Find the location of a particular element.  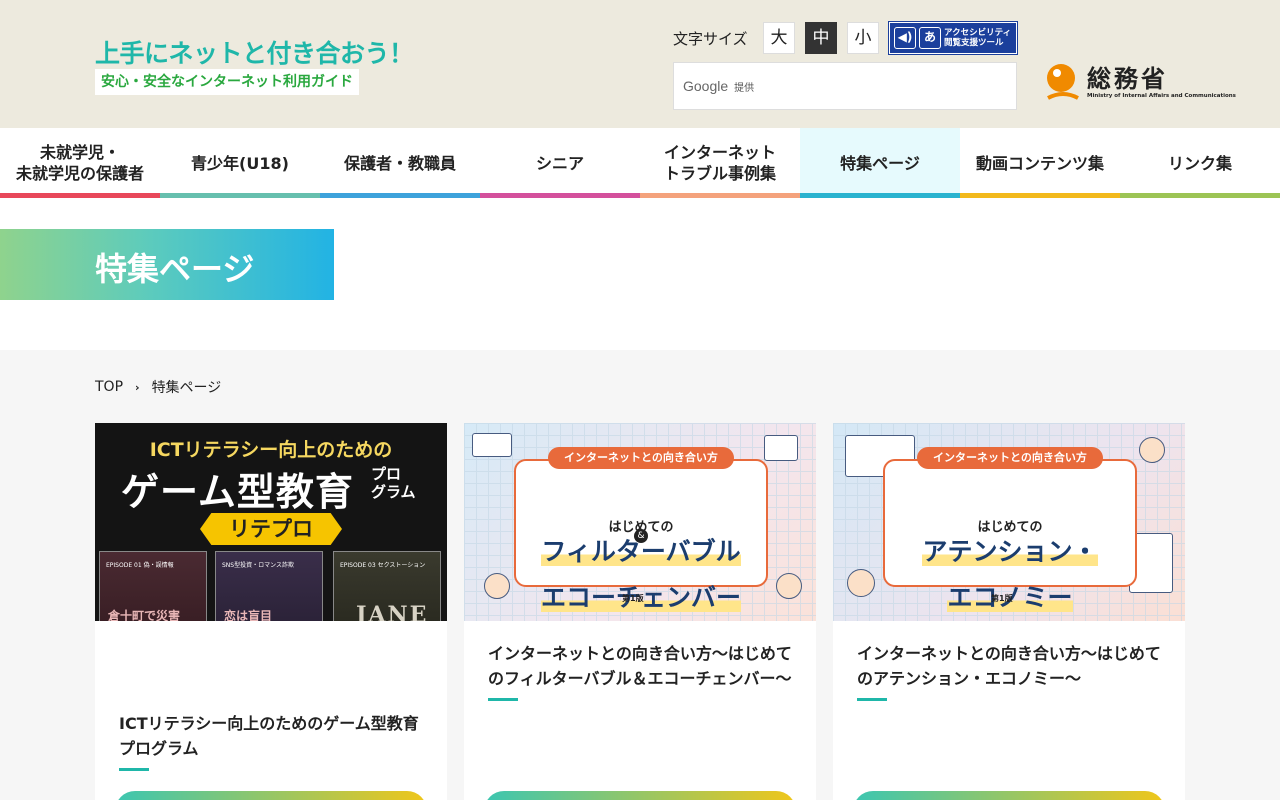

nav-item-youth: 青少年(U18) is located at coordinates (240, 163).